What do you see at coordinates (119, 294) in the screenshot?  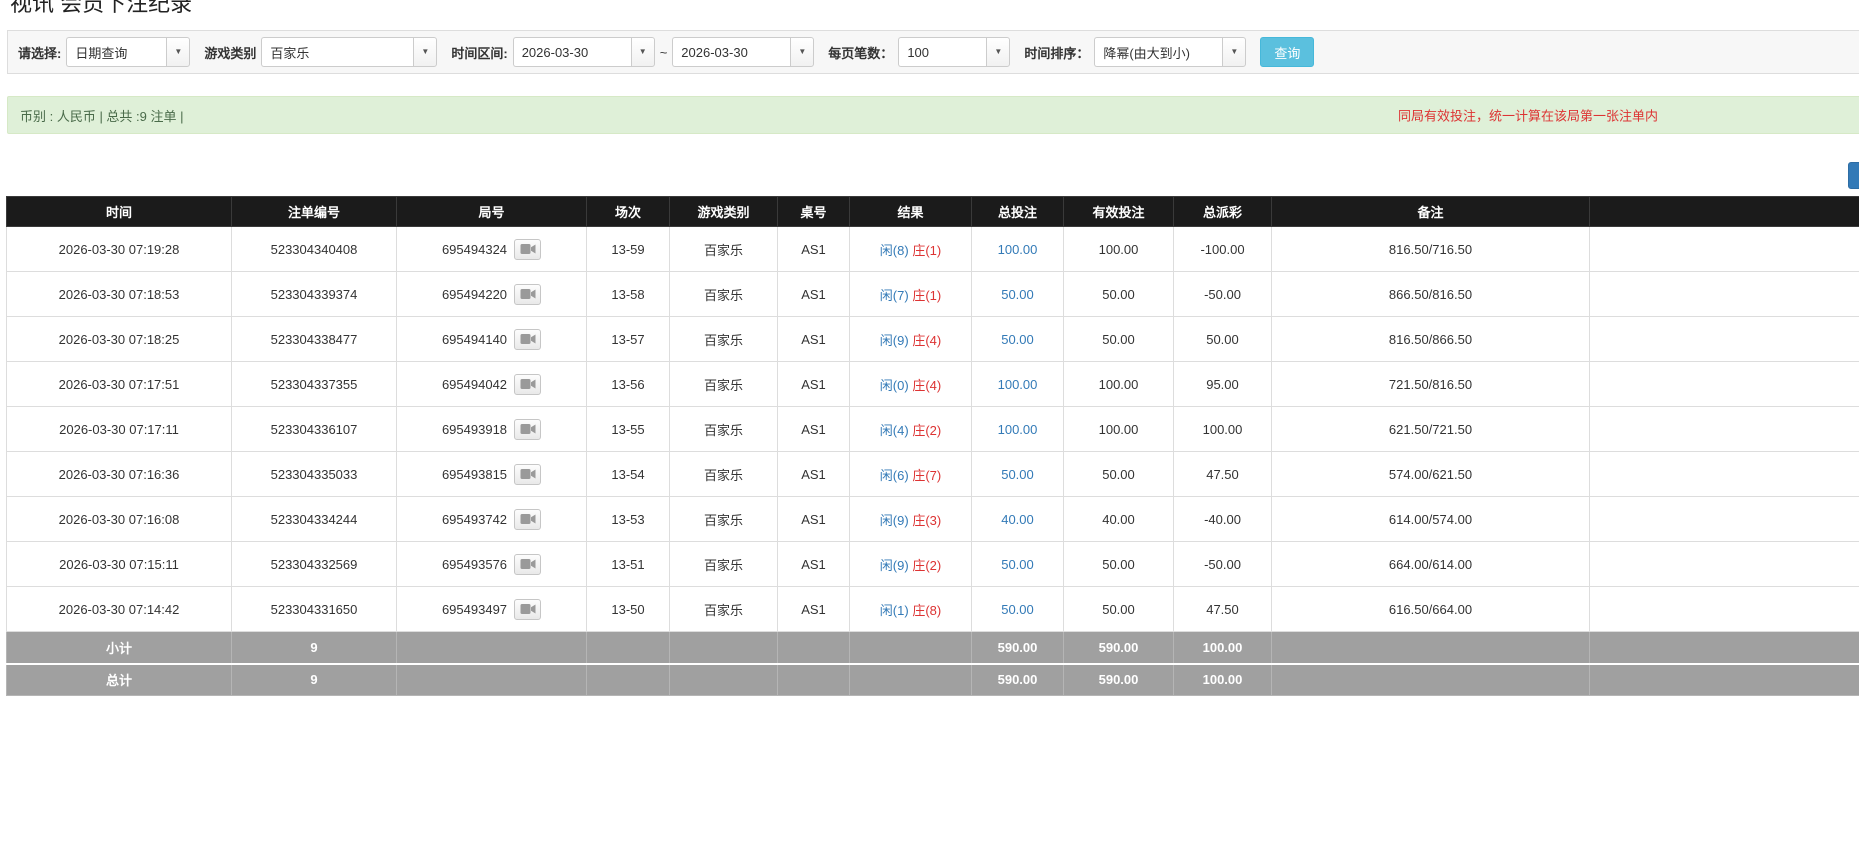 I see `time-cell: 2026-03-30 07:18:53` at bounding box center [119, 294].